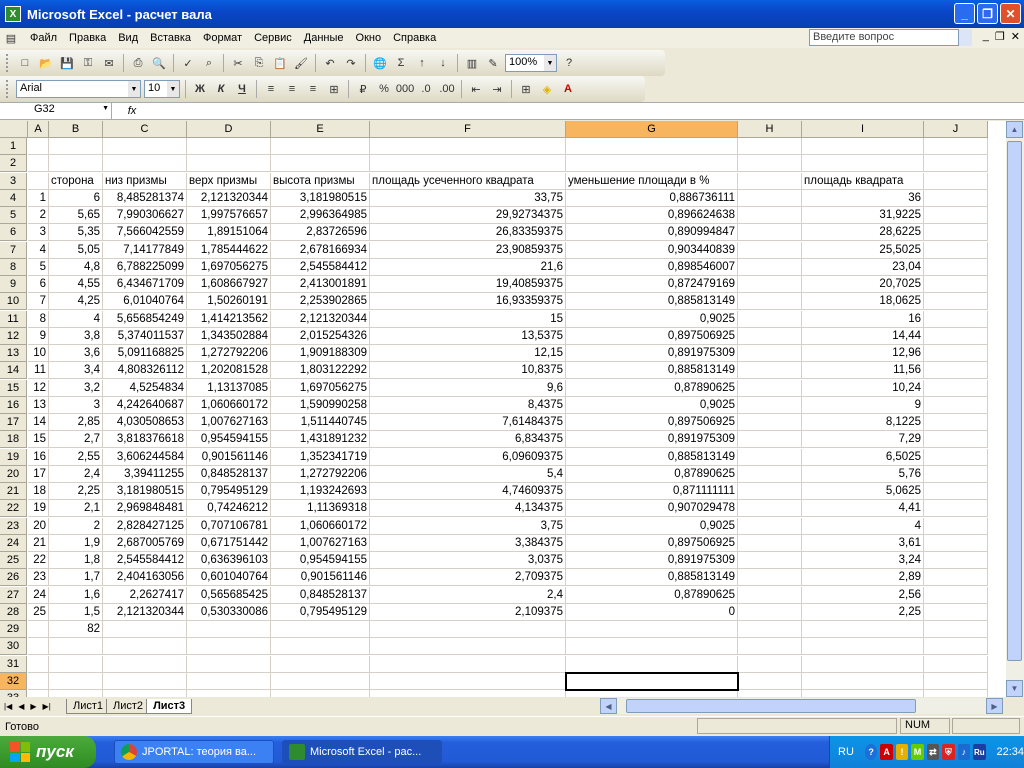 This screenshot has height=768, width=1024. Describe the element at coordinates (652, 457) in the screenshot. I see `cell: 0,885813149` at that location.